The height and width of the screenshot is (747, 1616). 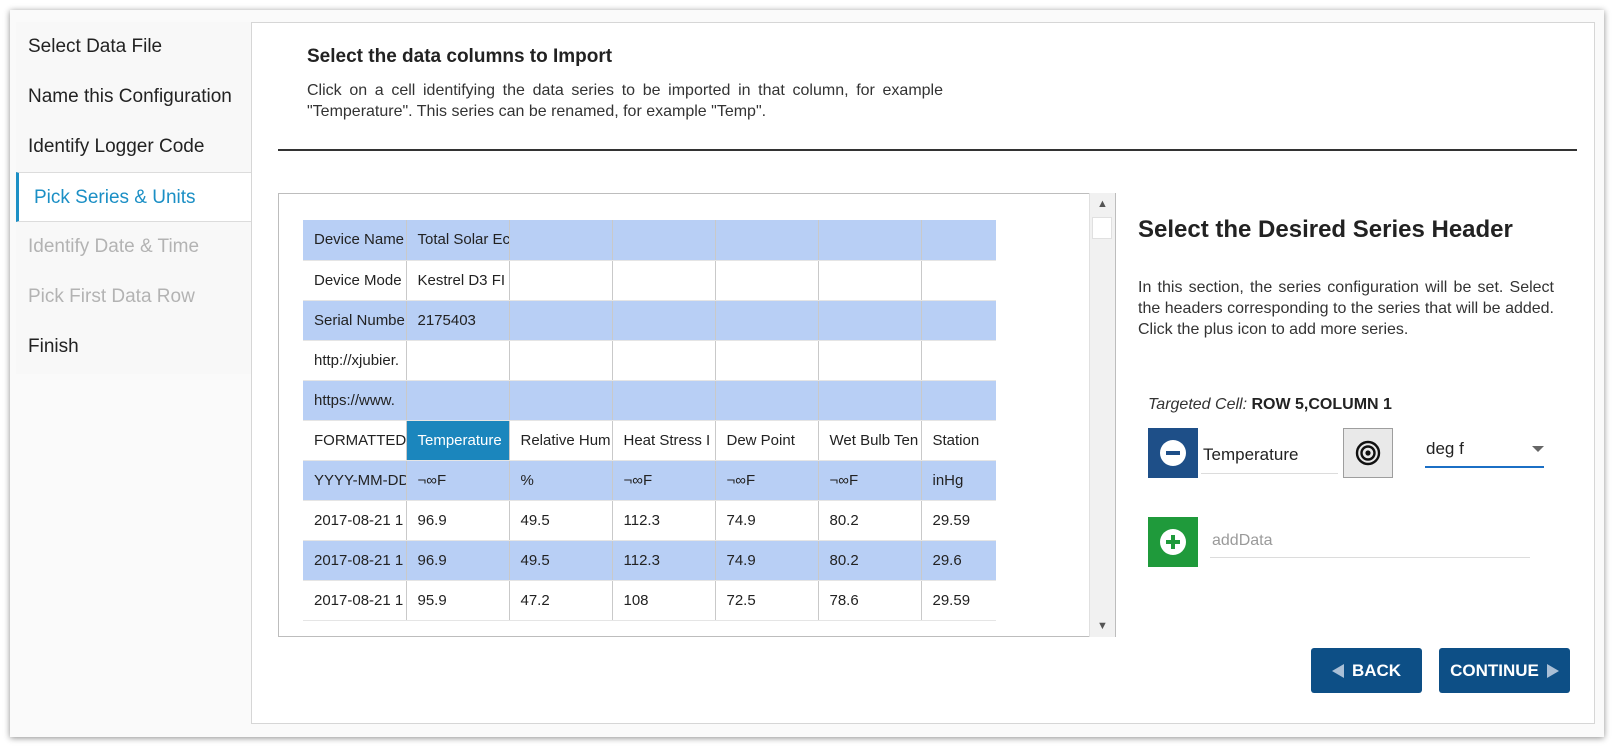 I want to click on table-cell: inHg, so click(x=958, y=480).